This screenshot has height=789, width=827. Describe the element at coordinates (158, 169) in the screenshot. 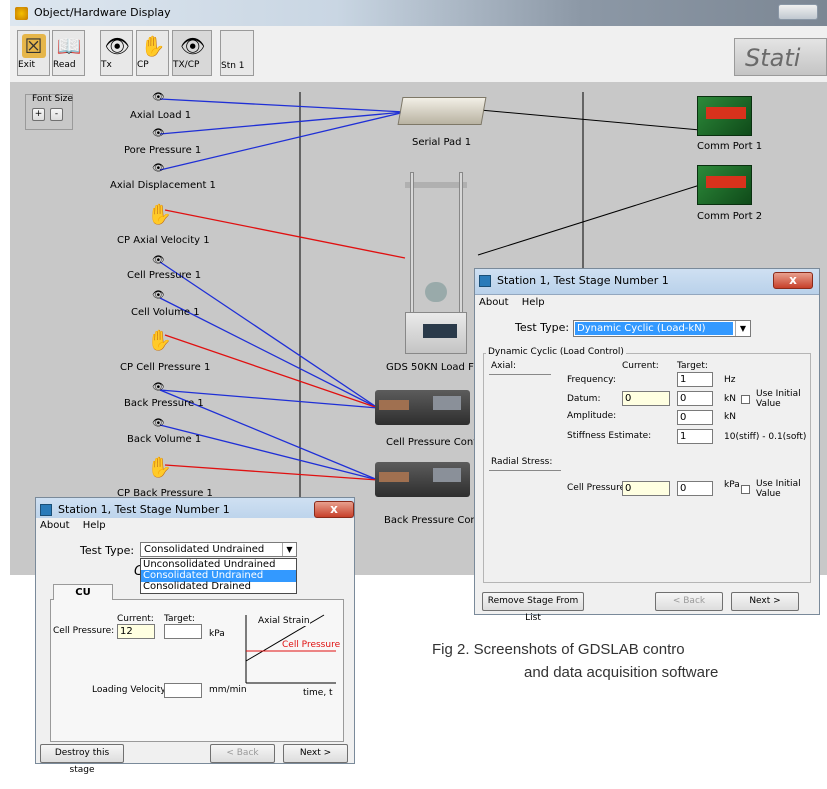

I see `axial-displacement-eye-icon: 👁` at that location.